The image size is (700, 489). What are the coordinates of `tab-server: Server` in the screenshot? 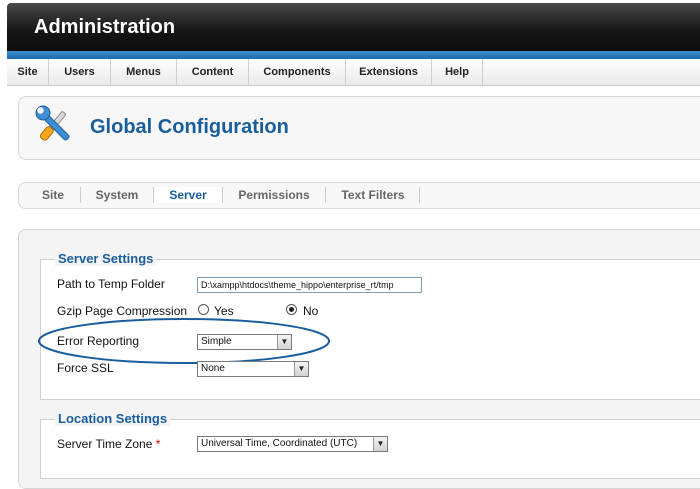 It's located at (188, 195).